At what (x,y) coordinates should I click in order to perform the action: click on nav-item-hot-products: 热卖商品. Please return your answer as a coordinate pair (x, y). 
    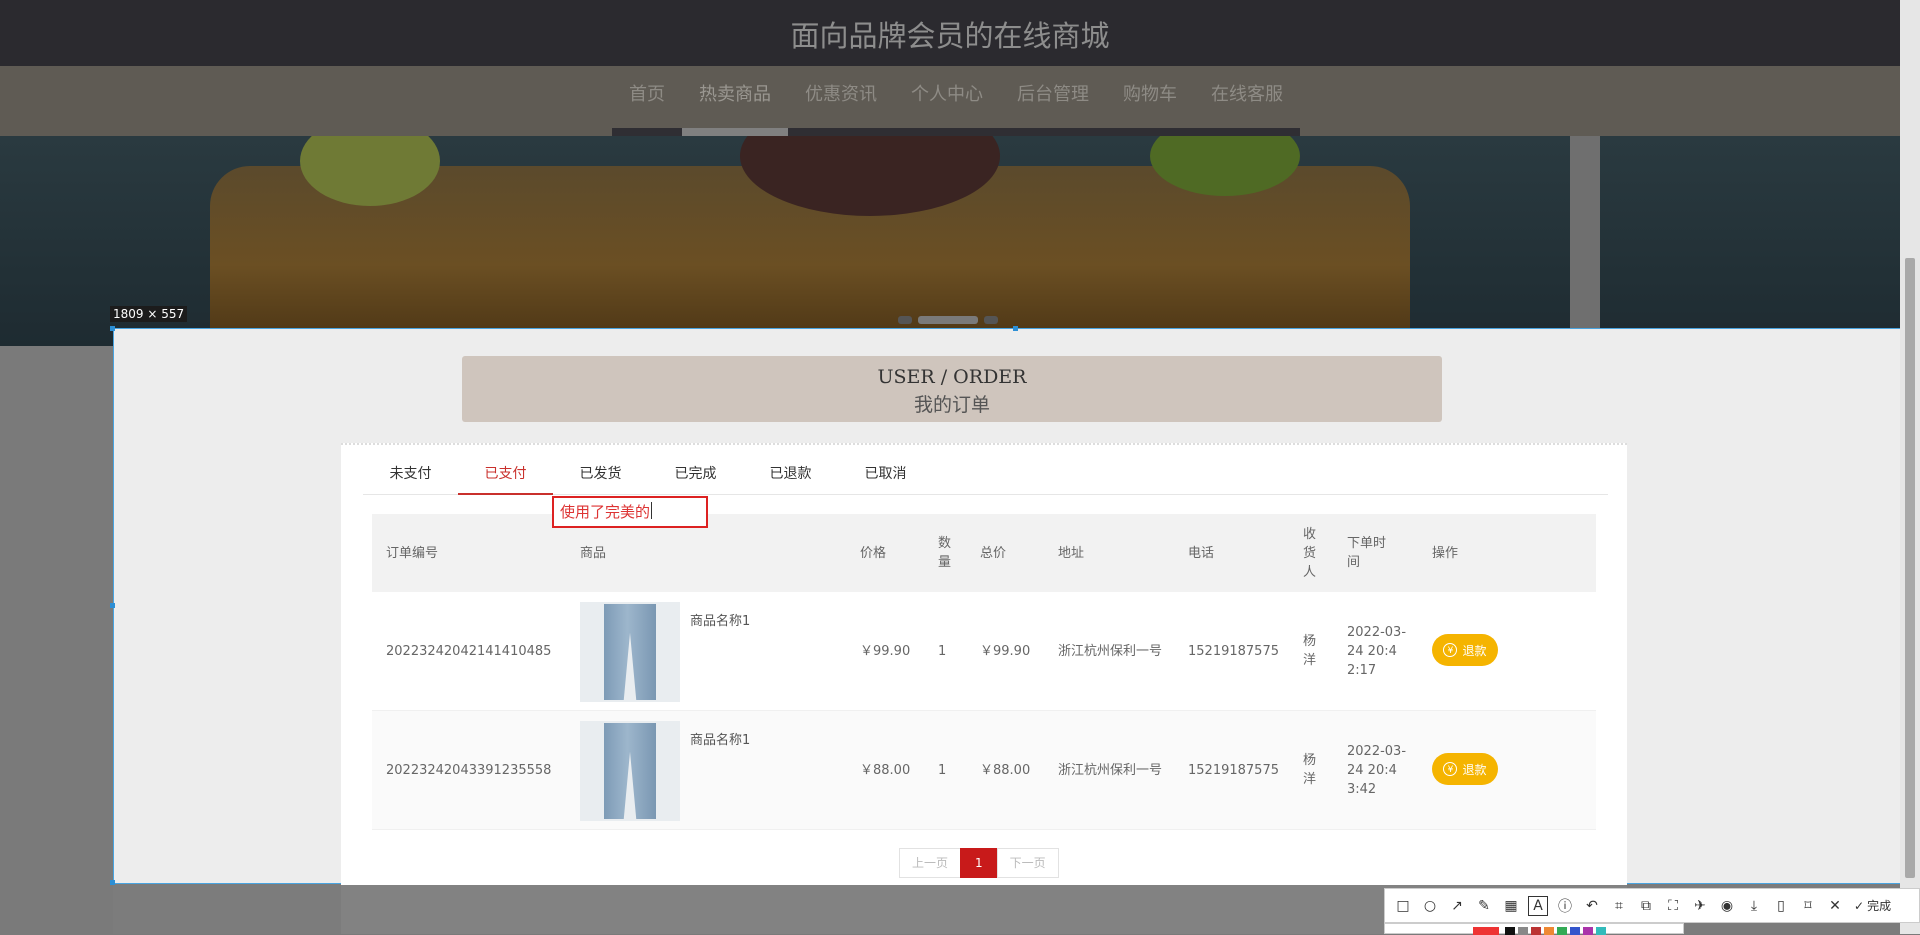
    Looking at the image, I should click on (735, 101).